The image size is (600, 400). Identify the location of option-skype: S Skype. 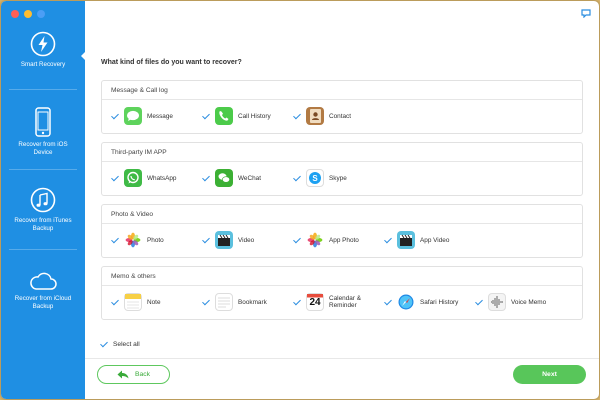
(320, 178).